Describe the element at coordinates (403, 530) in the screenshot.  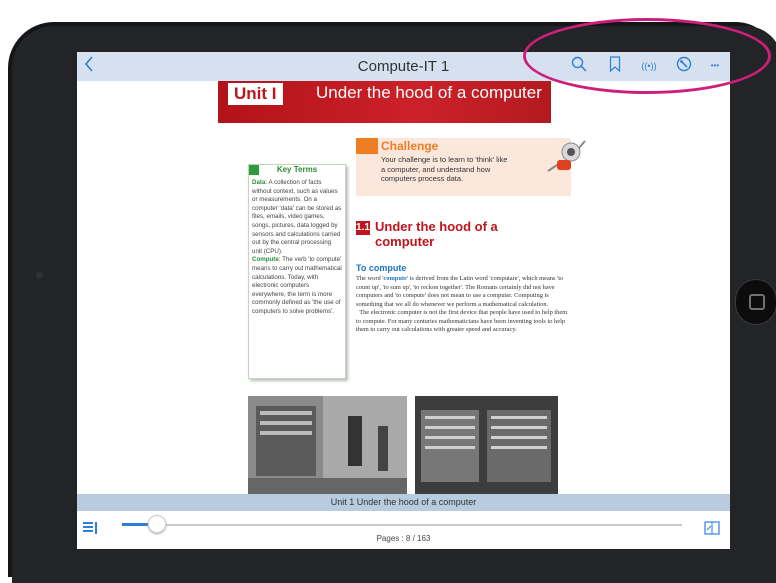
I see `bottom-toolbar: Pages : 8 / 163` at that location.